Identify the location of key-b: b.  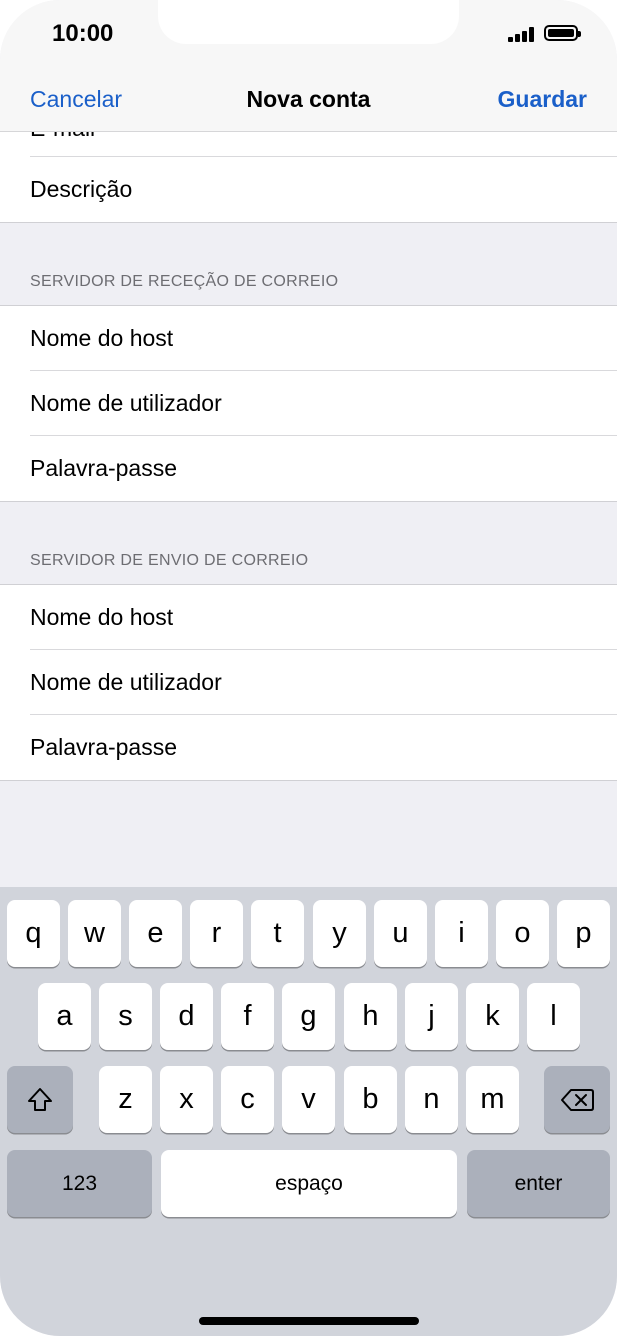
(370, 1099).